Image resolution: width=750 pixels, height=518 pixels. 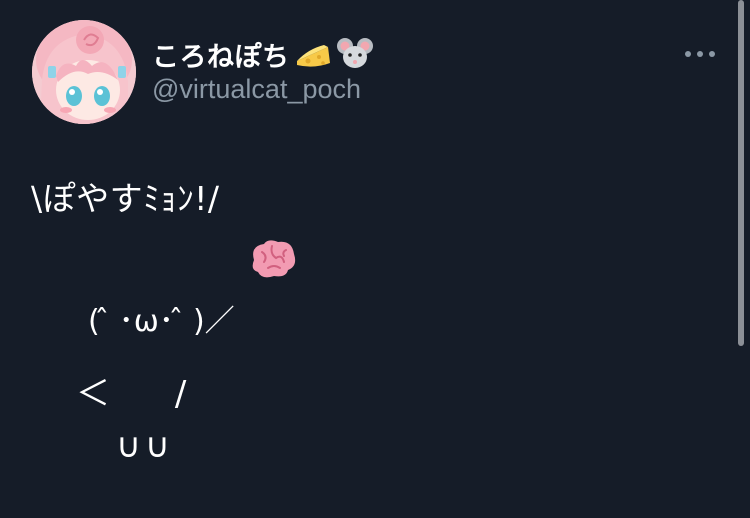 What do you see at coordinates (145, 446) in the screenshot?
I see `ascii-art-line-3: ∪∪` at bounding box center [145, 446].